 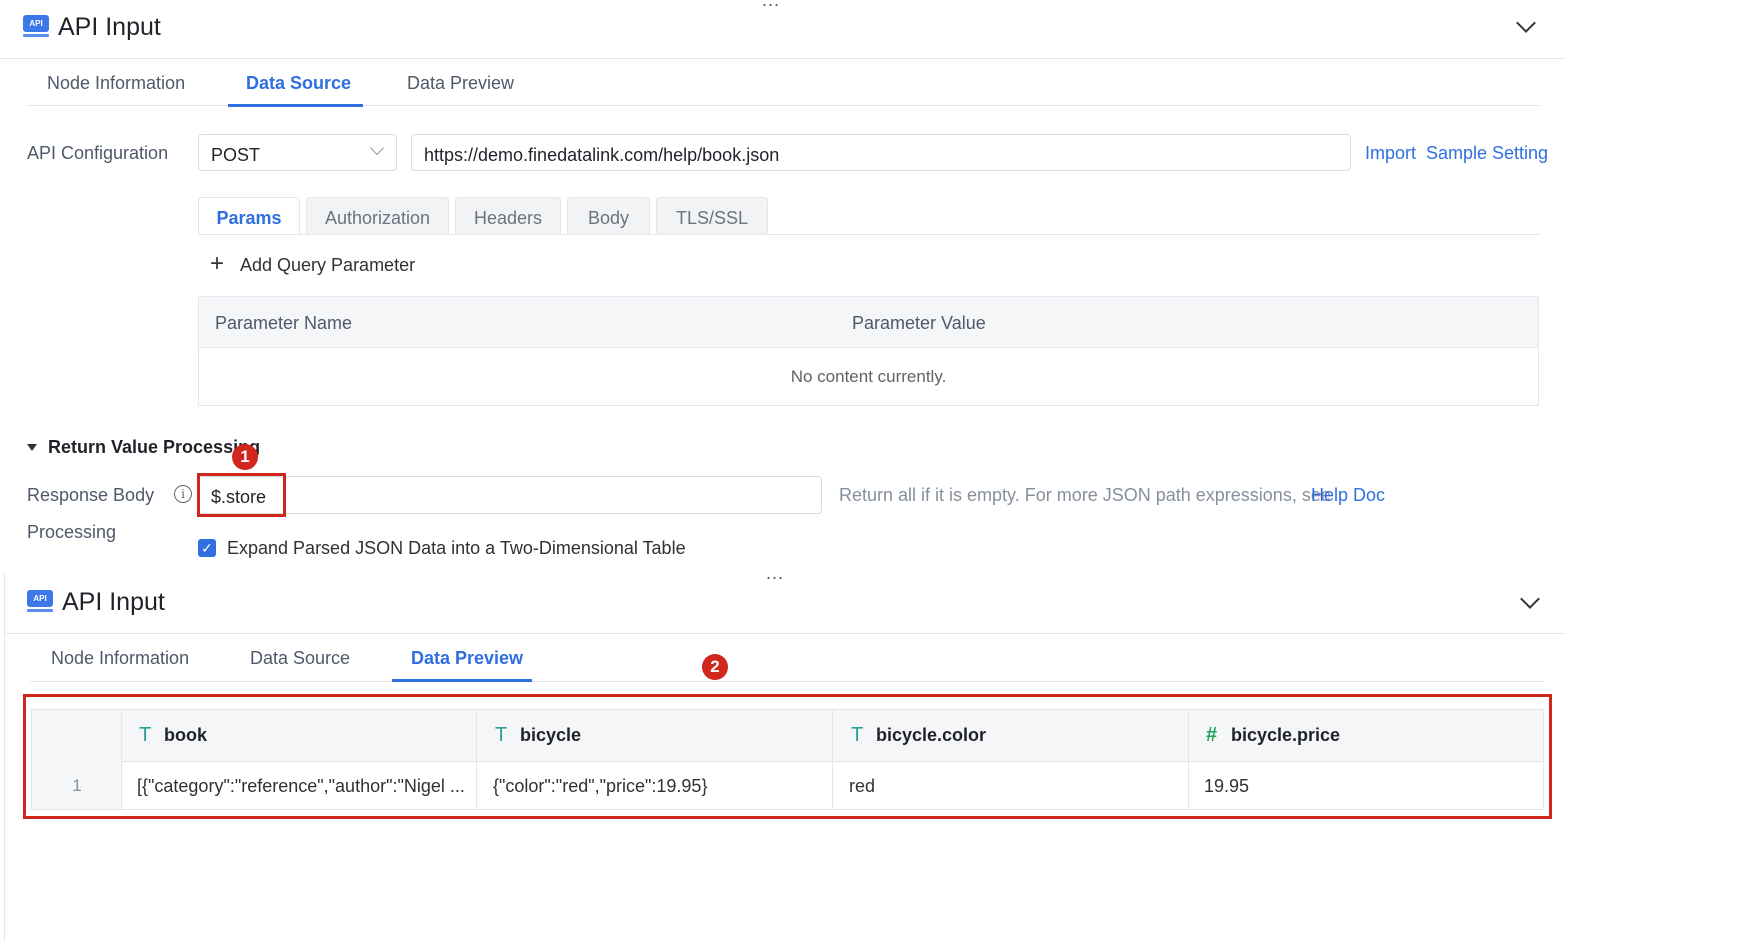 What do you see at coordinates (245, 457) in the screenshot?
I see `annotation-marker-1: 1` at bounding box center [245, 457].